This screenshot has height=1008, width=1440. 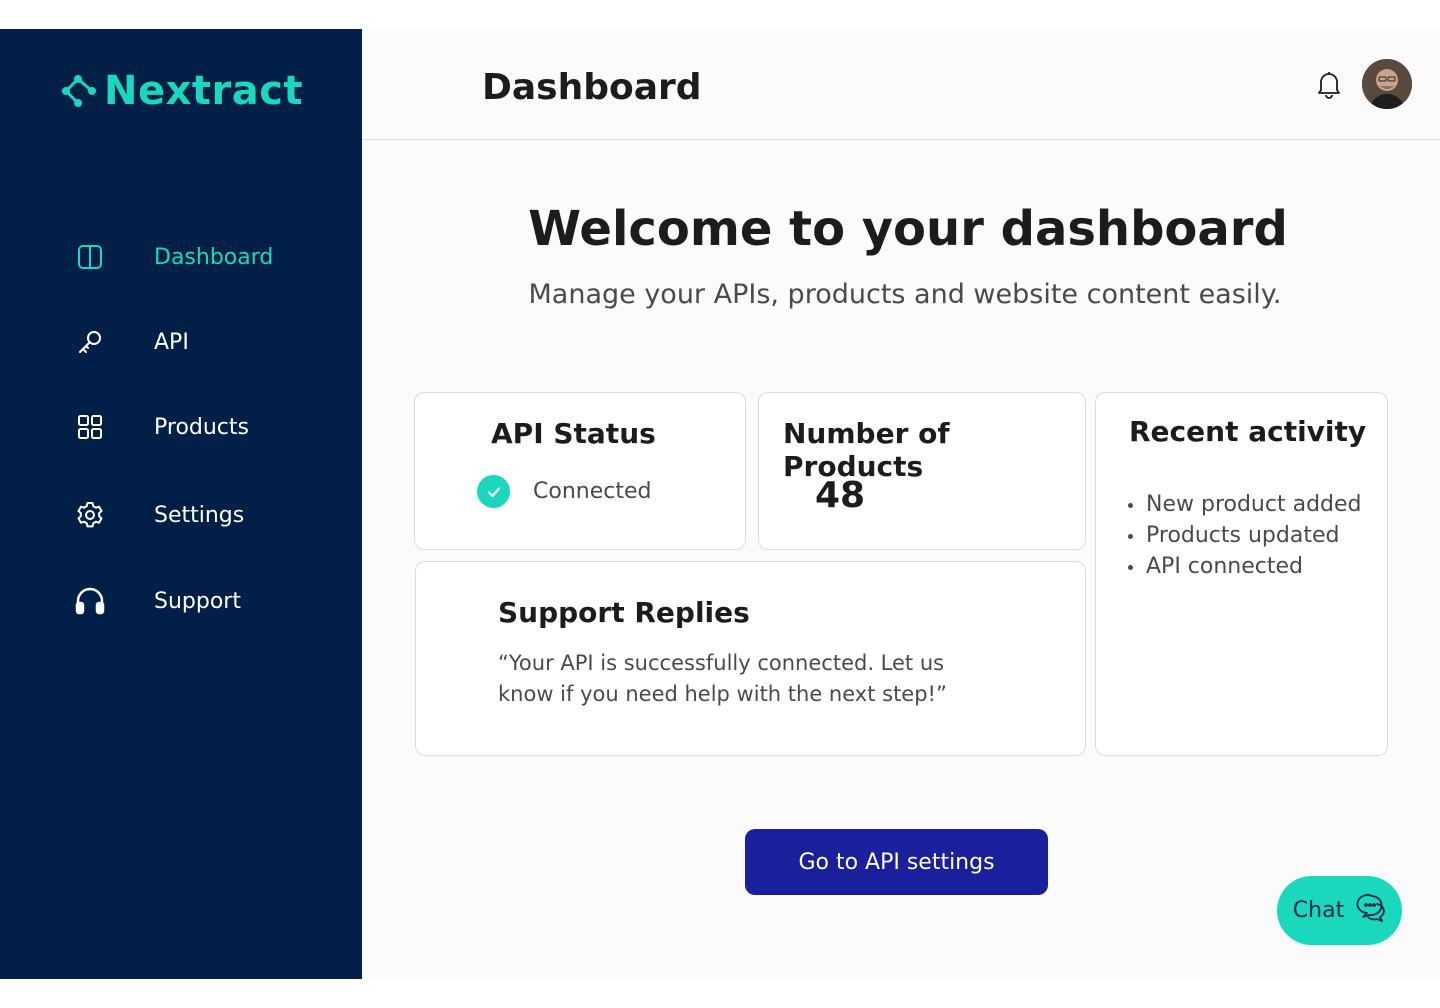 I want to click on sidebar-item-dashboard: Dashboard, so click(x=204, y=257).